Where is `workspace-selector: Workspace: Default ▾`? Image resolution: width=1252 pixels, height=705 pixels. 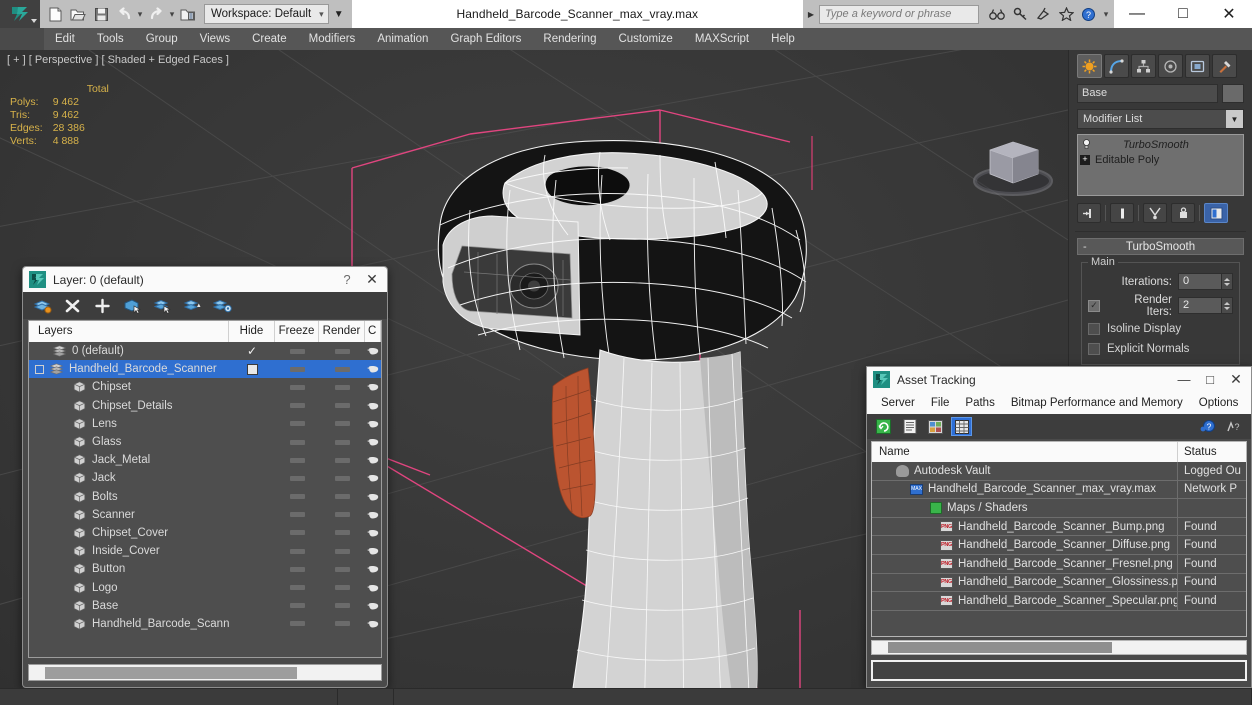 workspace-selector: Workspace: Default ▾ is located at coordinates (266, 14).